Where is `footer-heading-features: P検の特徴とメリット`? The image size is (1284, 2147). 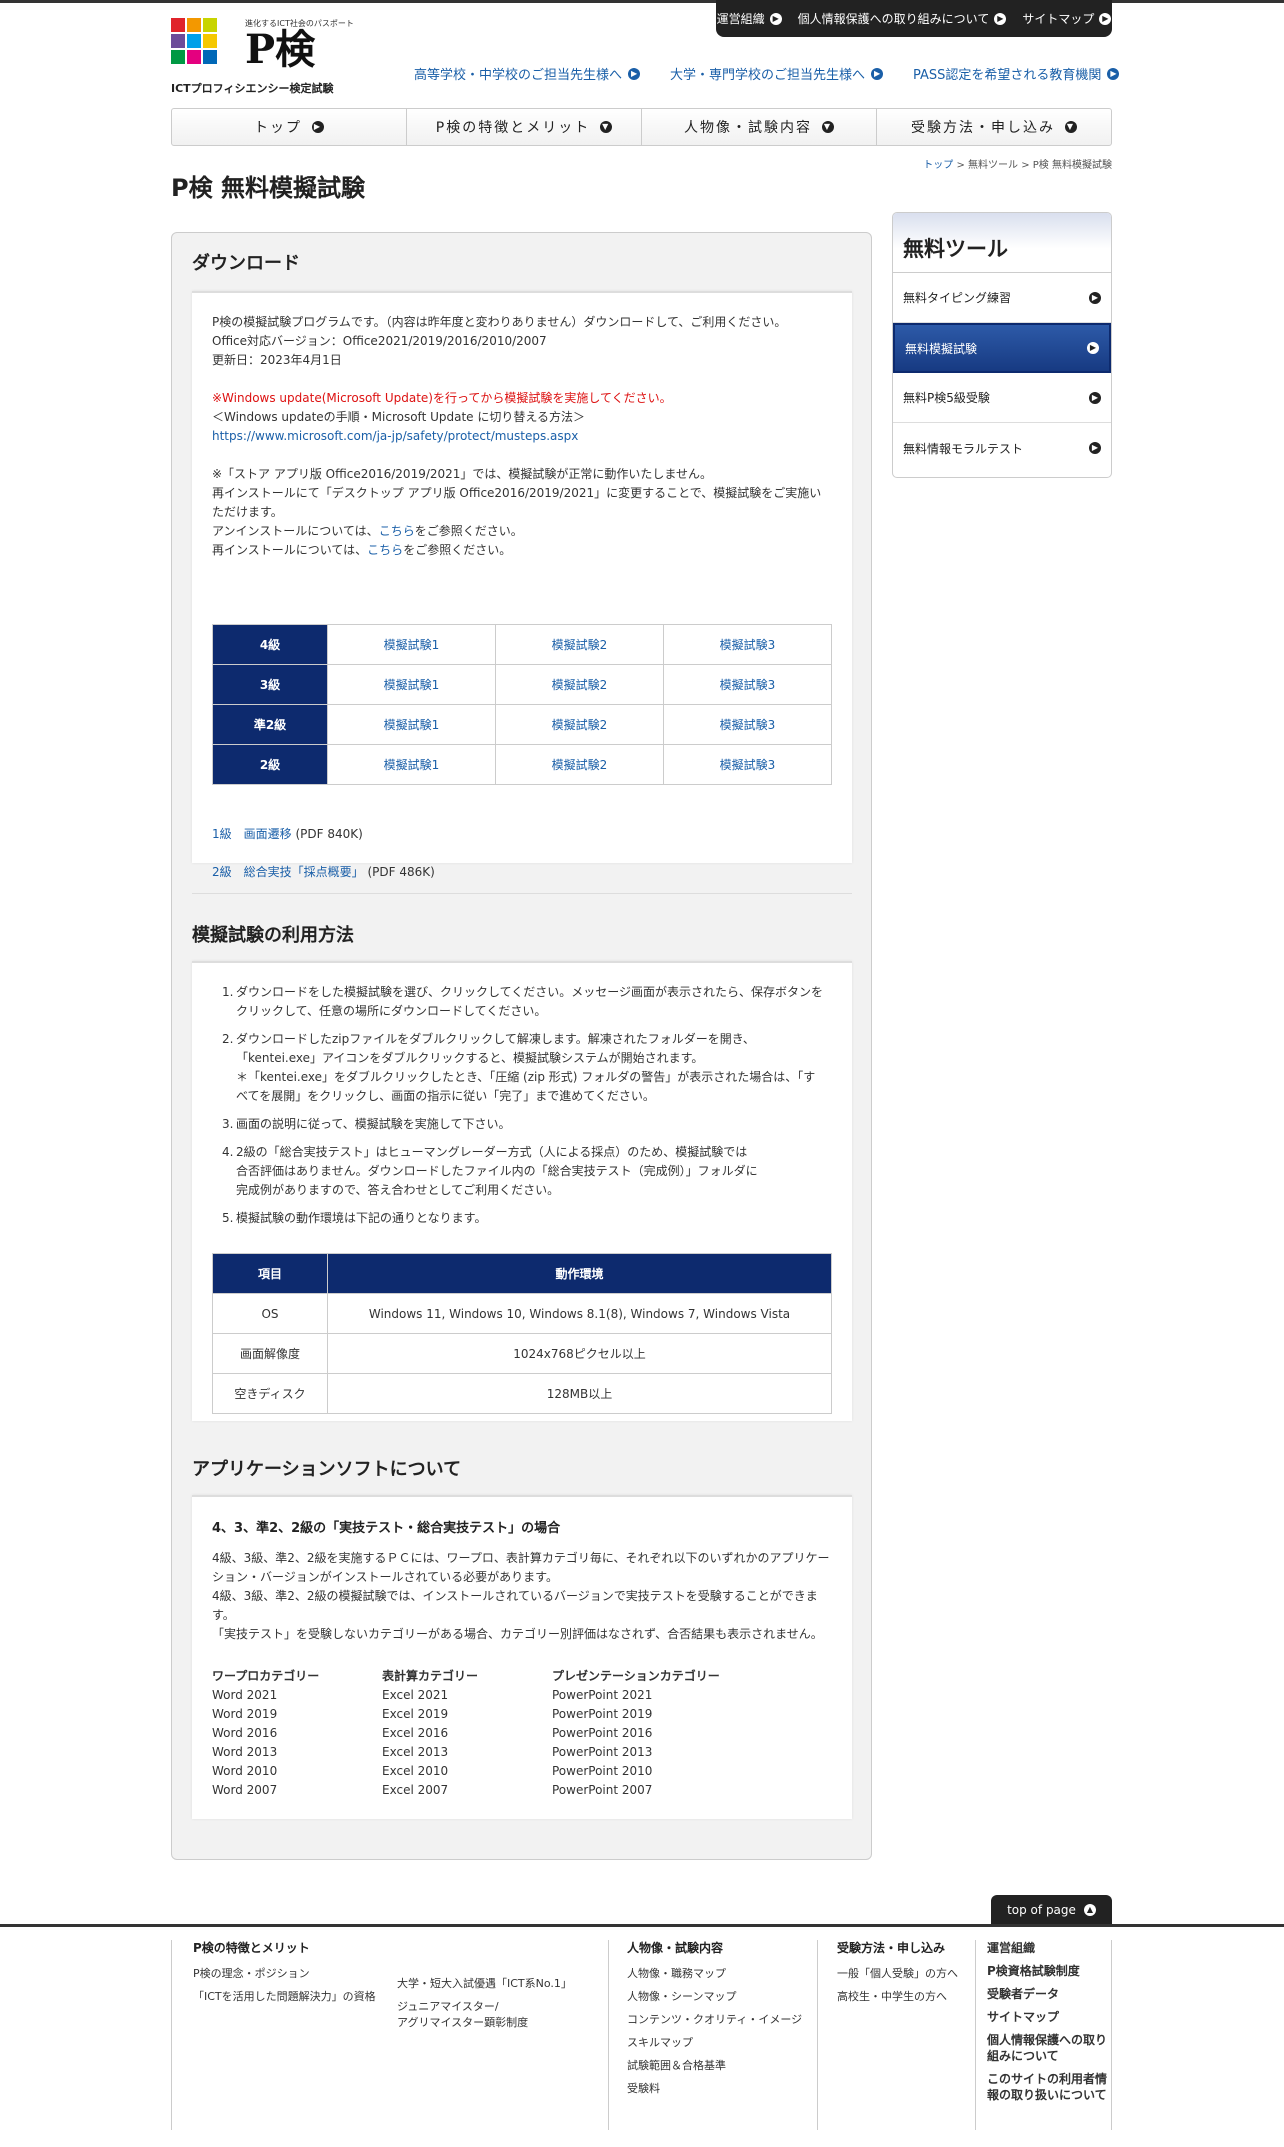 footer-heading-features: P検の特徴とメリット is located at coordinates (284, 1948).